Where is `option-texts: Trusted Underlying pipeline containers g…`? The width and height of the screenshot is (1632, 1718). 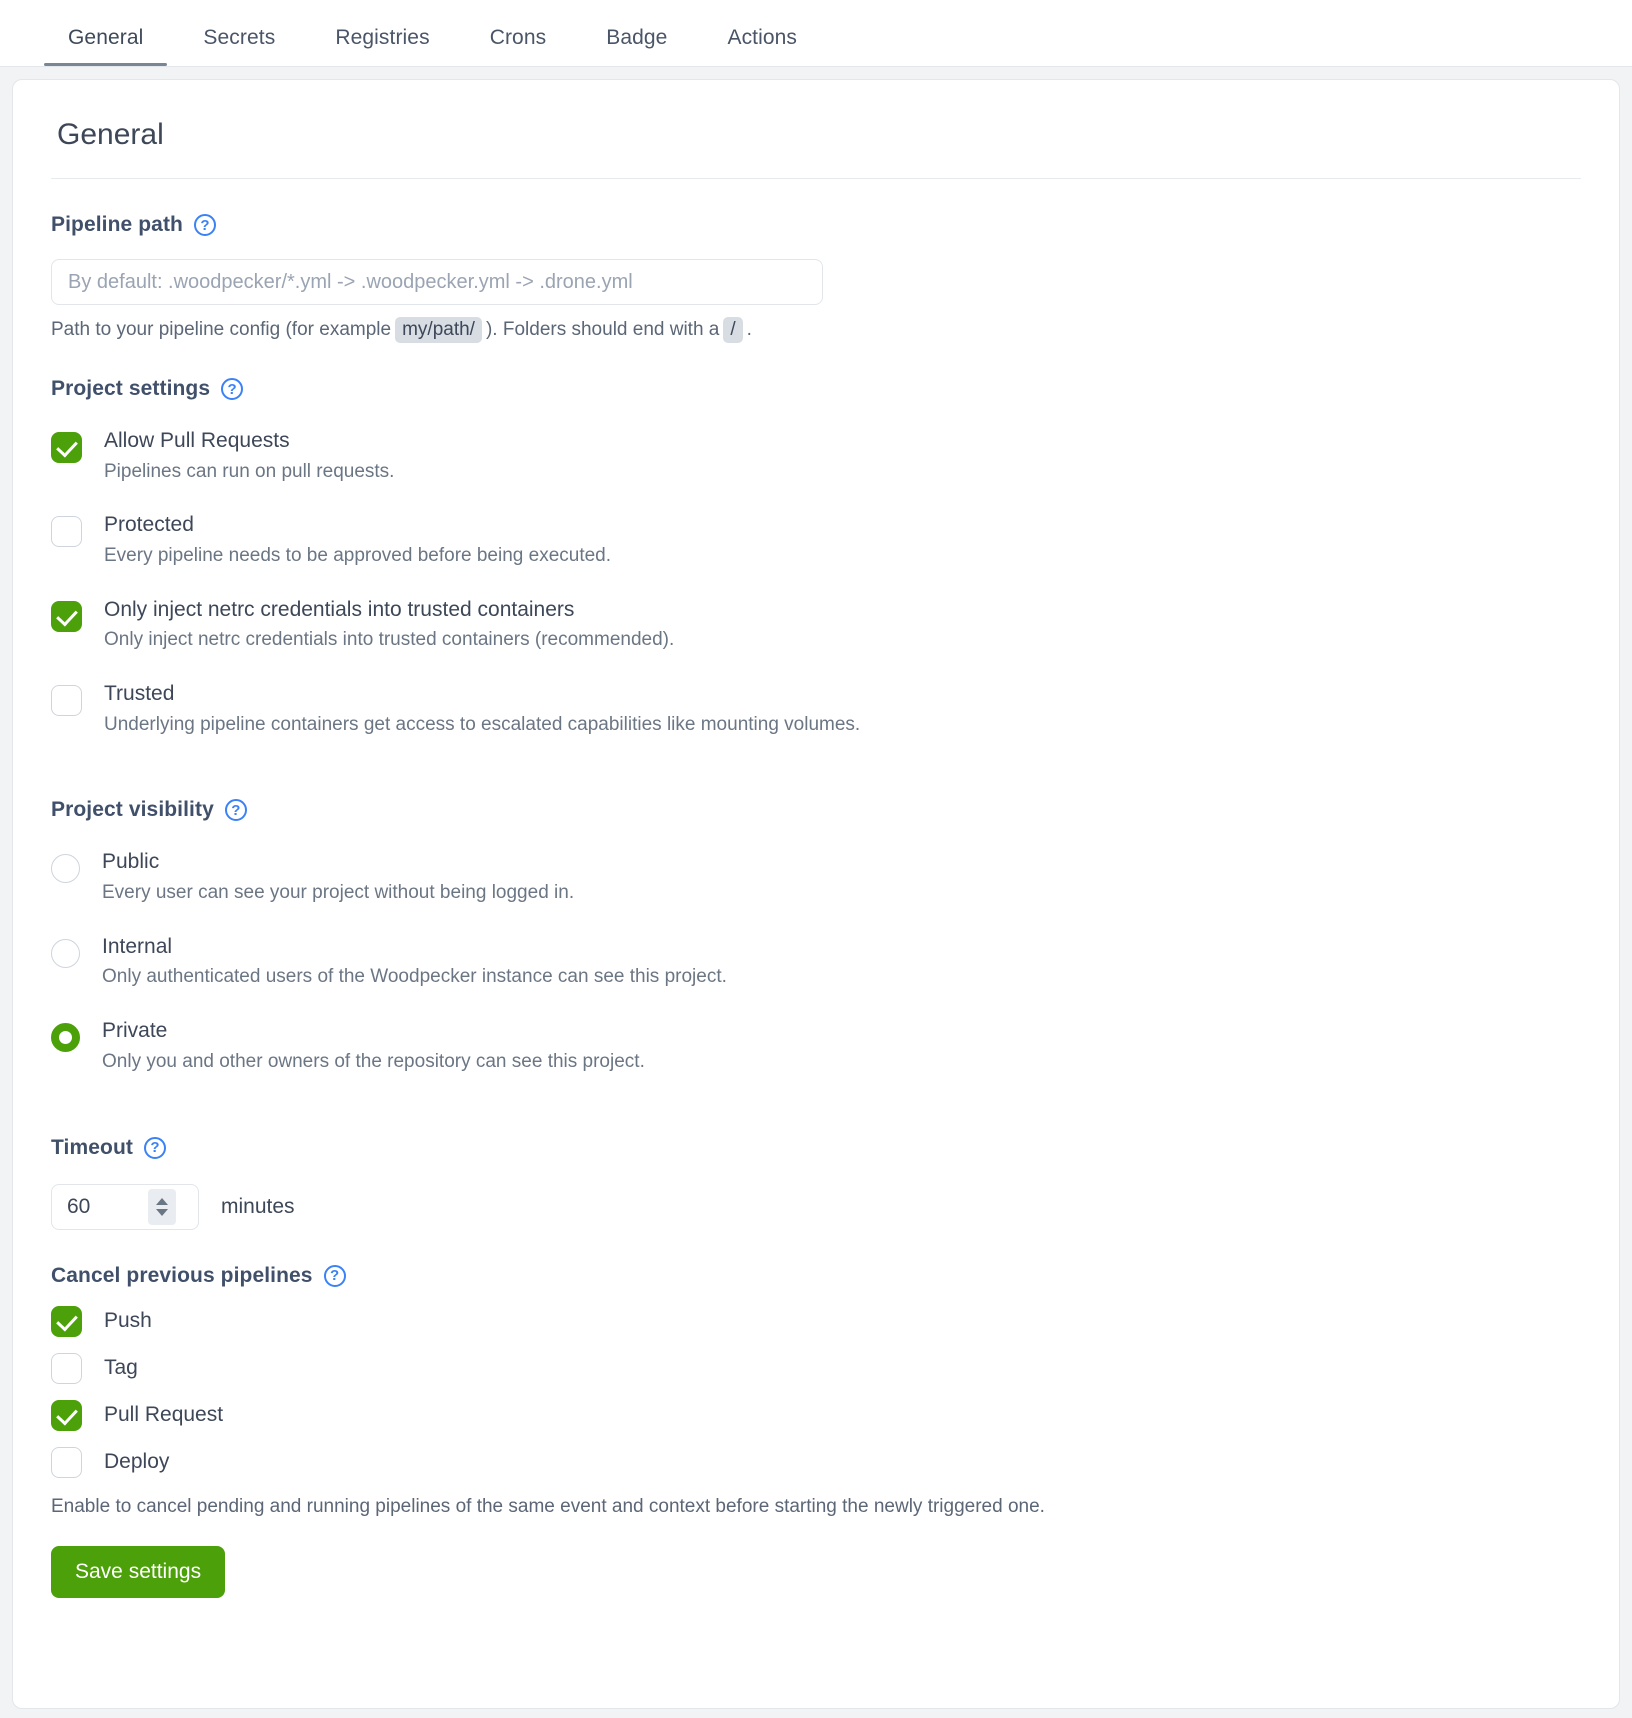
option-texts: Trusted Underlying pipeline containers g… is located at coordinates (482, 708).